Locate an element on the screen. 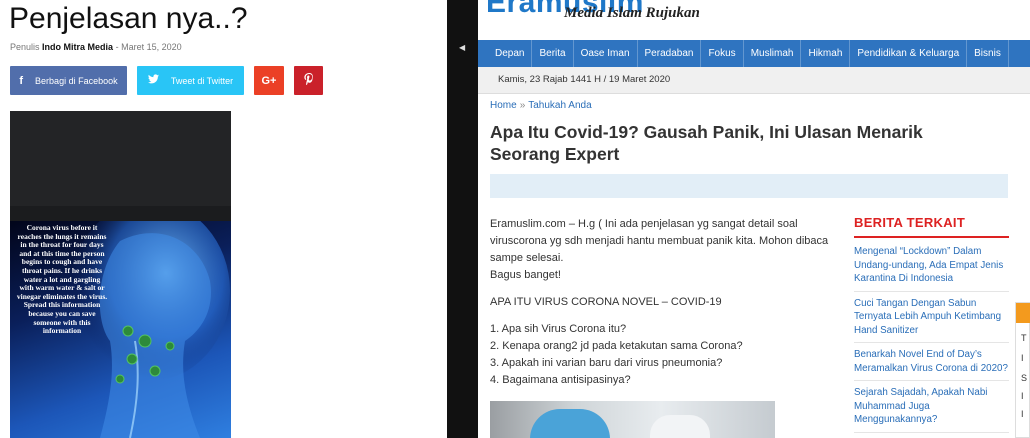  google-plus-icon: G+ is located at coordinates (269, 80).